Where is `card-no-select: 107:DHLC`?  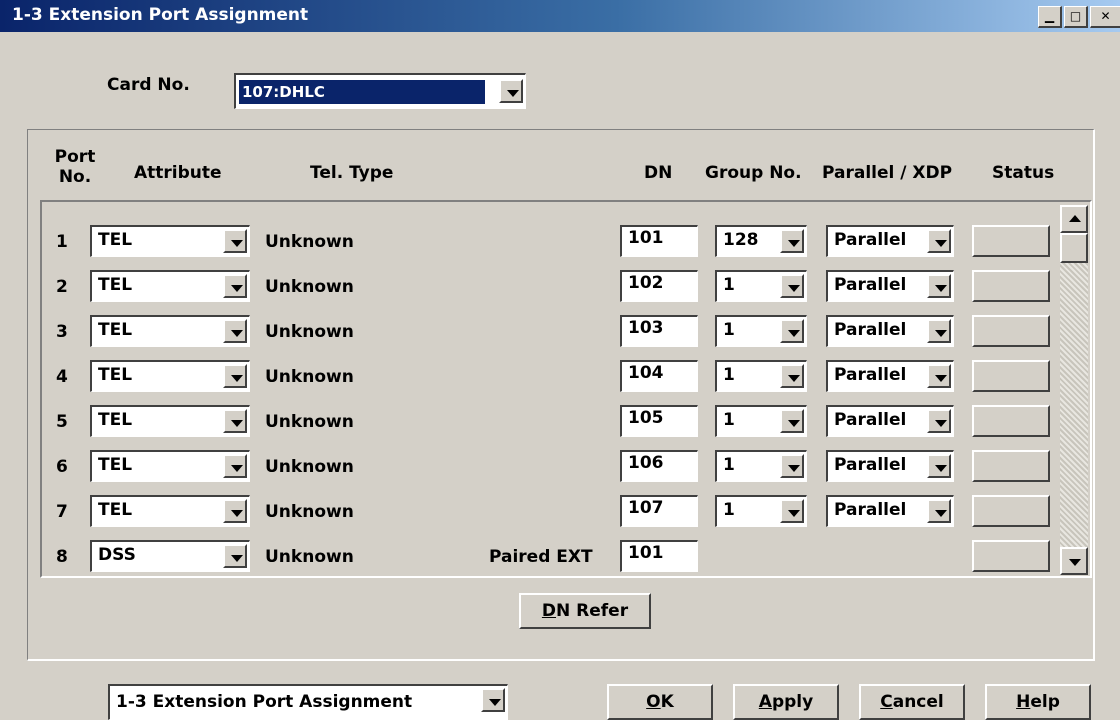 card-no-select: 107:DHLC is located at coordinates (380, 91).